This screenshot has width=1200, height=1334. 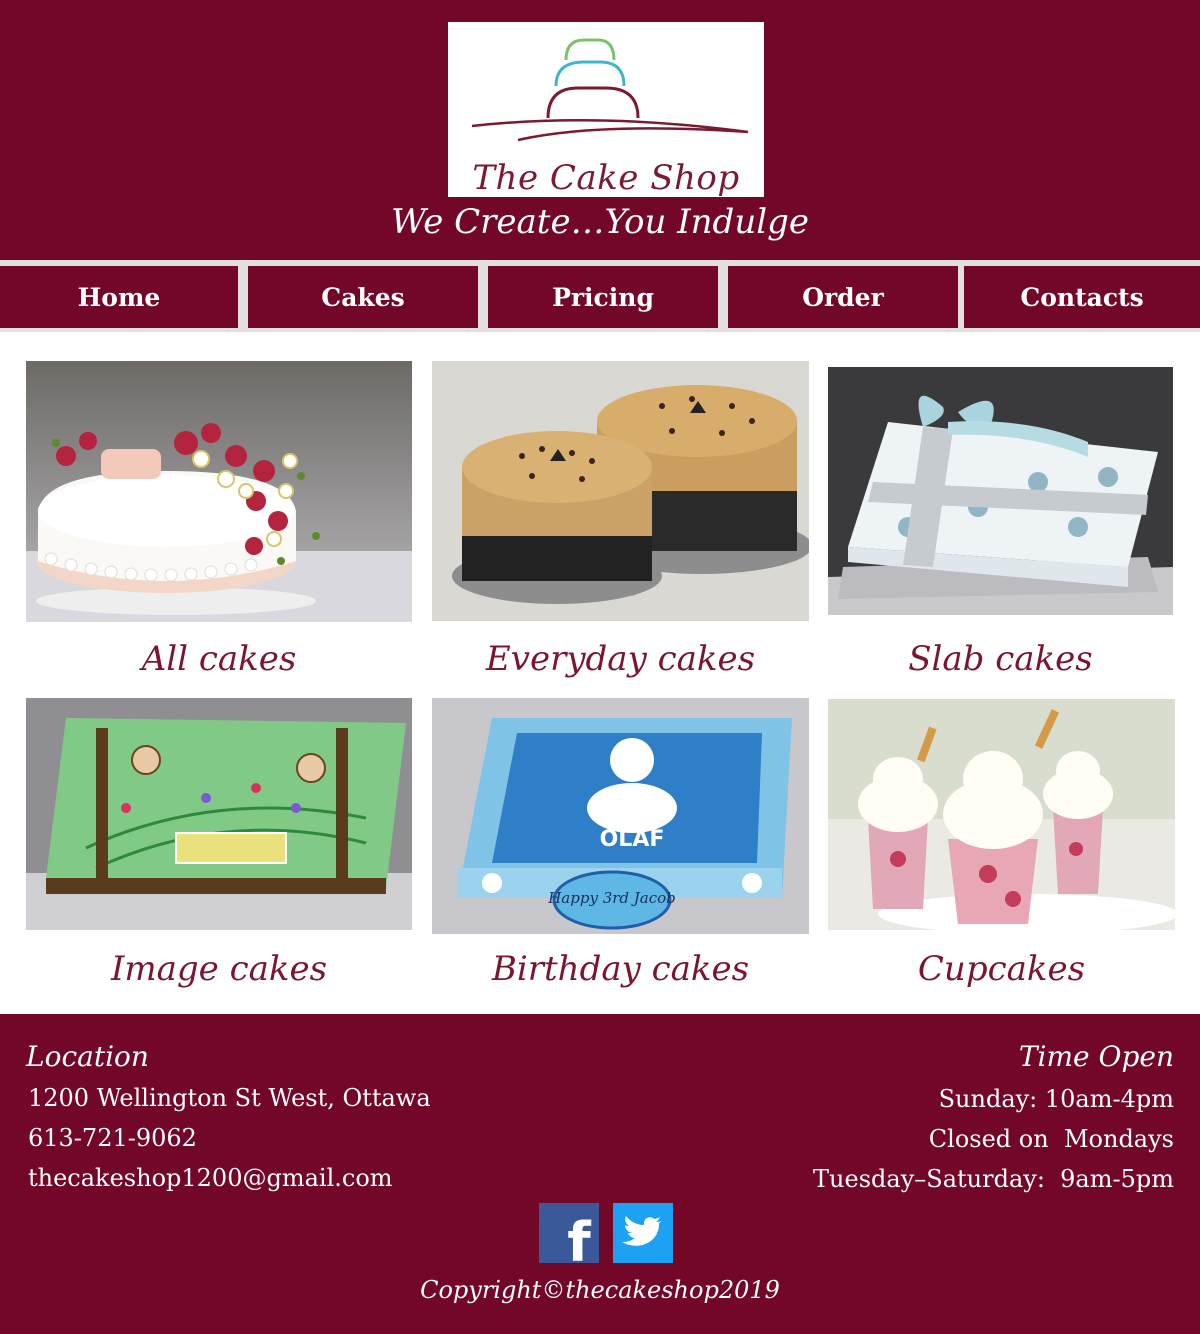 I want to click on caption-cupcakes: Cupcakes, so click(x=1001, y=969).